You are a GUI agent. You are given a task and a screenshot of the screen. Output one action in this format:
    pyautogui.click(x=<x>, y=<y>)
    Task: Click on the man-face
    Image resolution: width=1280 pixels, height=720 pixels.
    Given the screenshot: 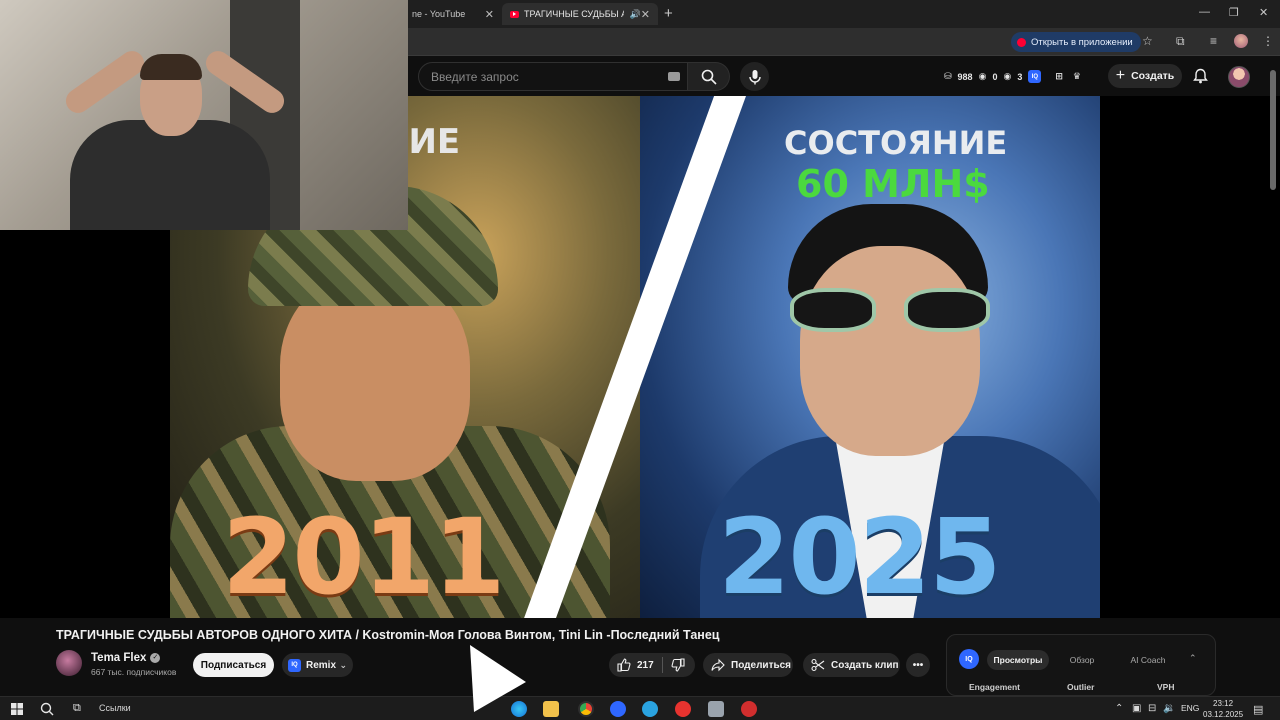 What is the action you would take?
    pyautogui.click(x=890, y=351)
    